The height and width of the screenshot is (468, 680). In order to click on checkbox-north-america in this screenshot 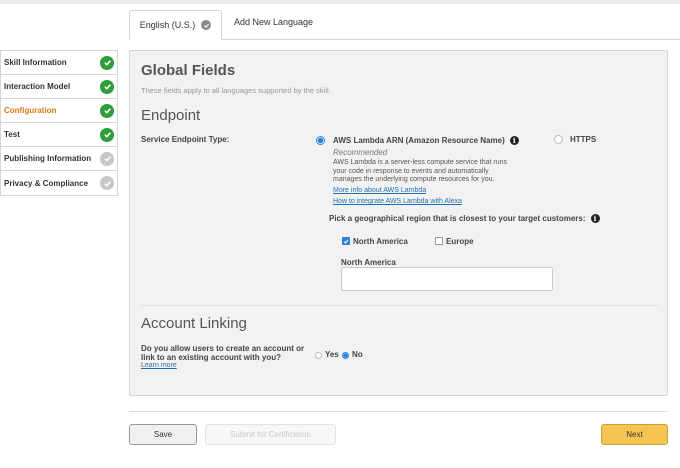, I will do `click(346, 241)`.